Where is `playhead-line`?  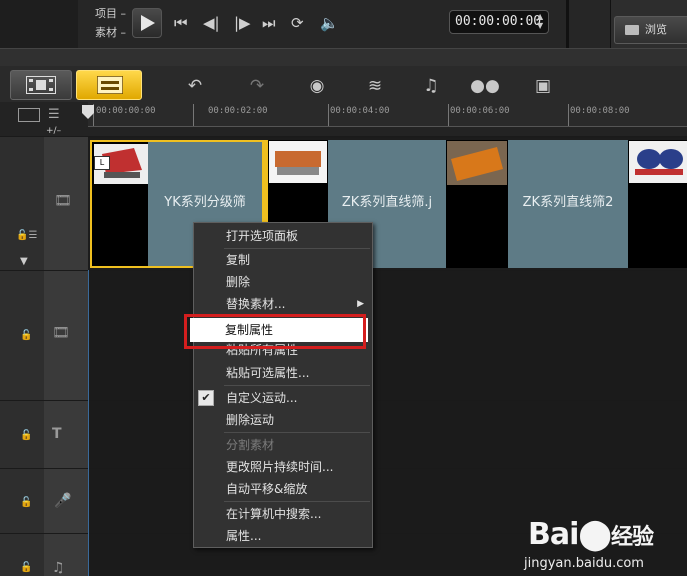 playhead-line is located at coordinates (88, 423).